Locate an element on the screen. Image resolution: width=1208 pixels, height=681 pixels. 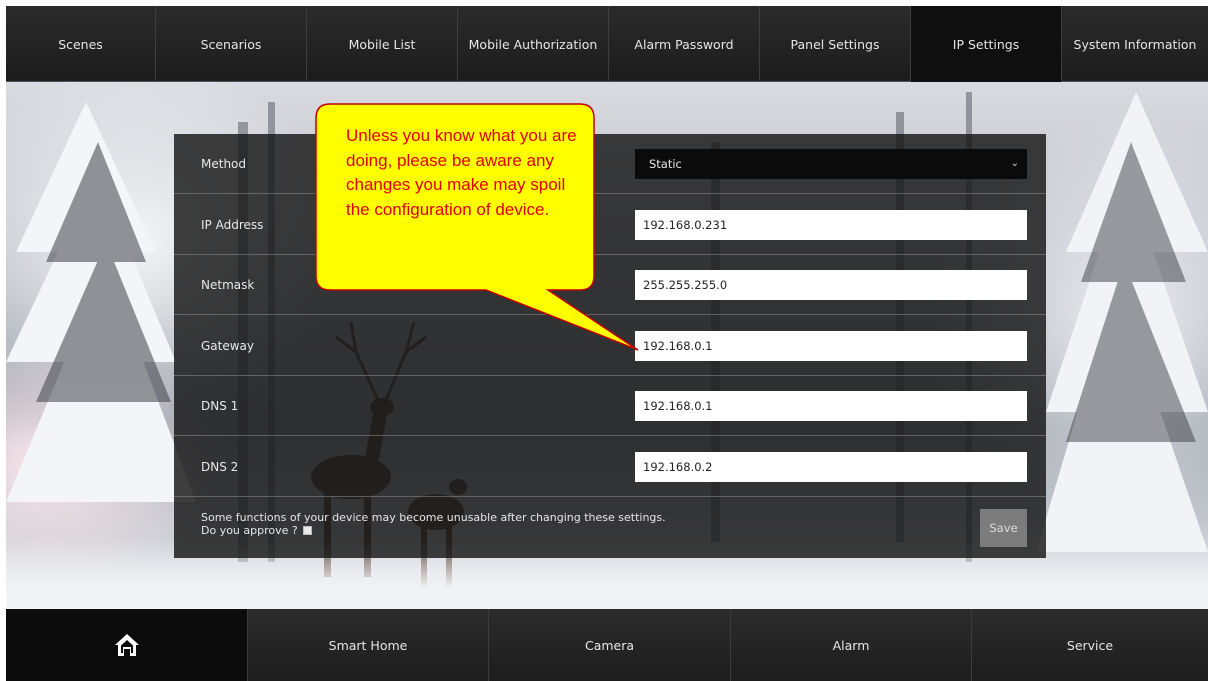
tab-ip-settings: IP Settings is located at coordinates (986, 44).